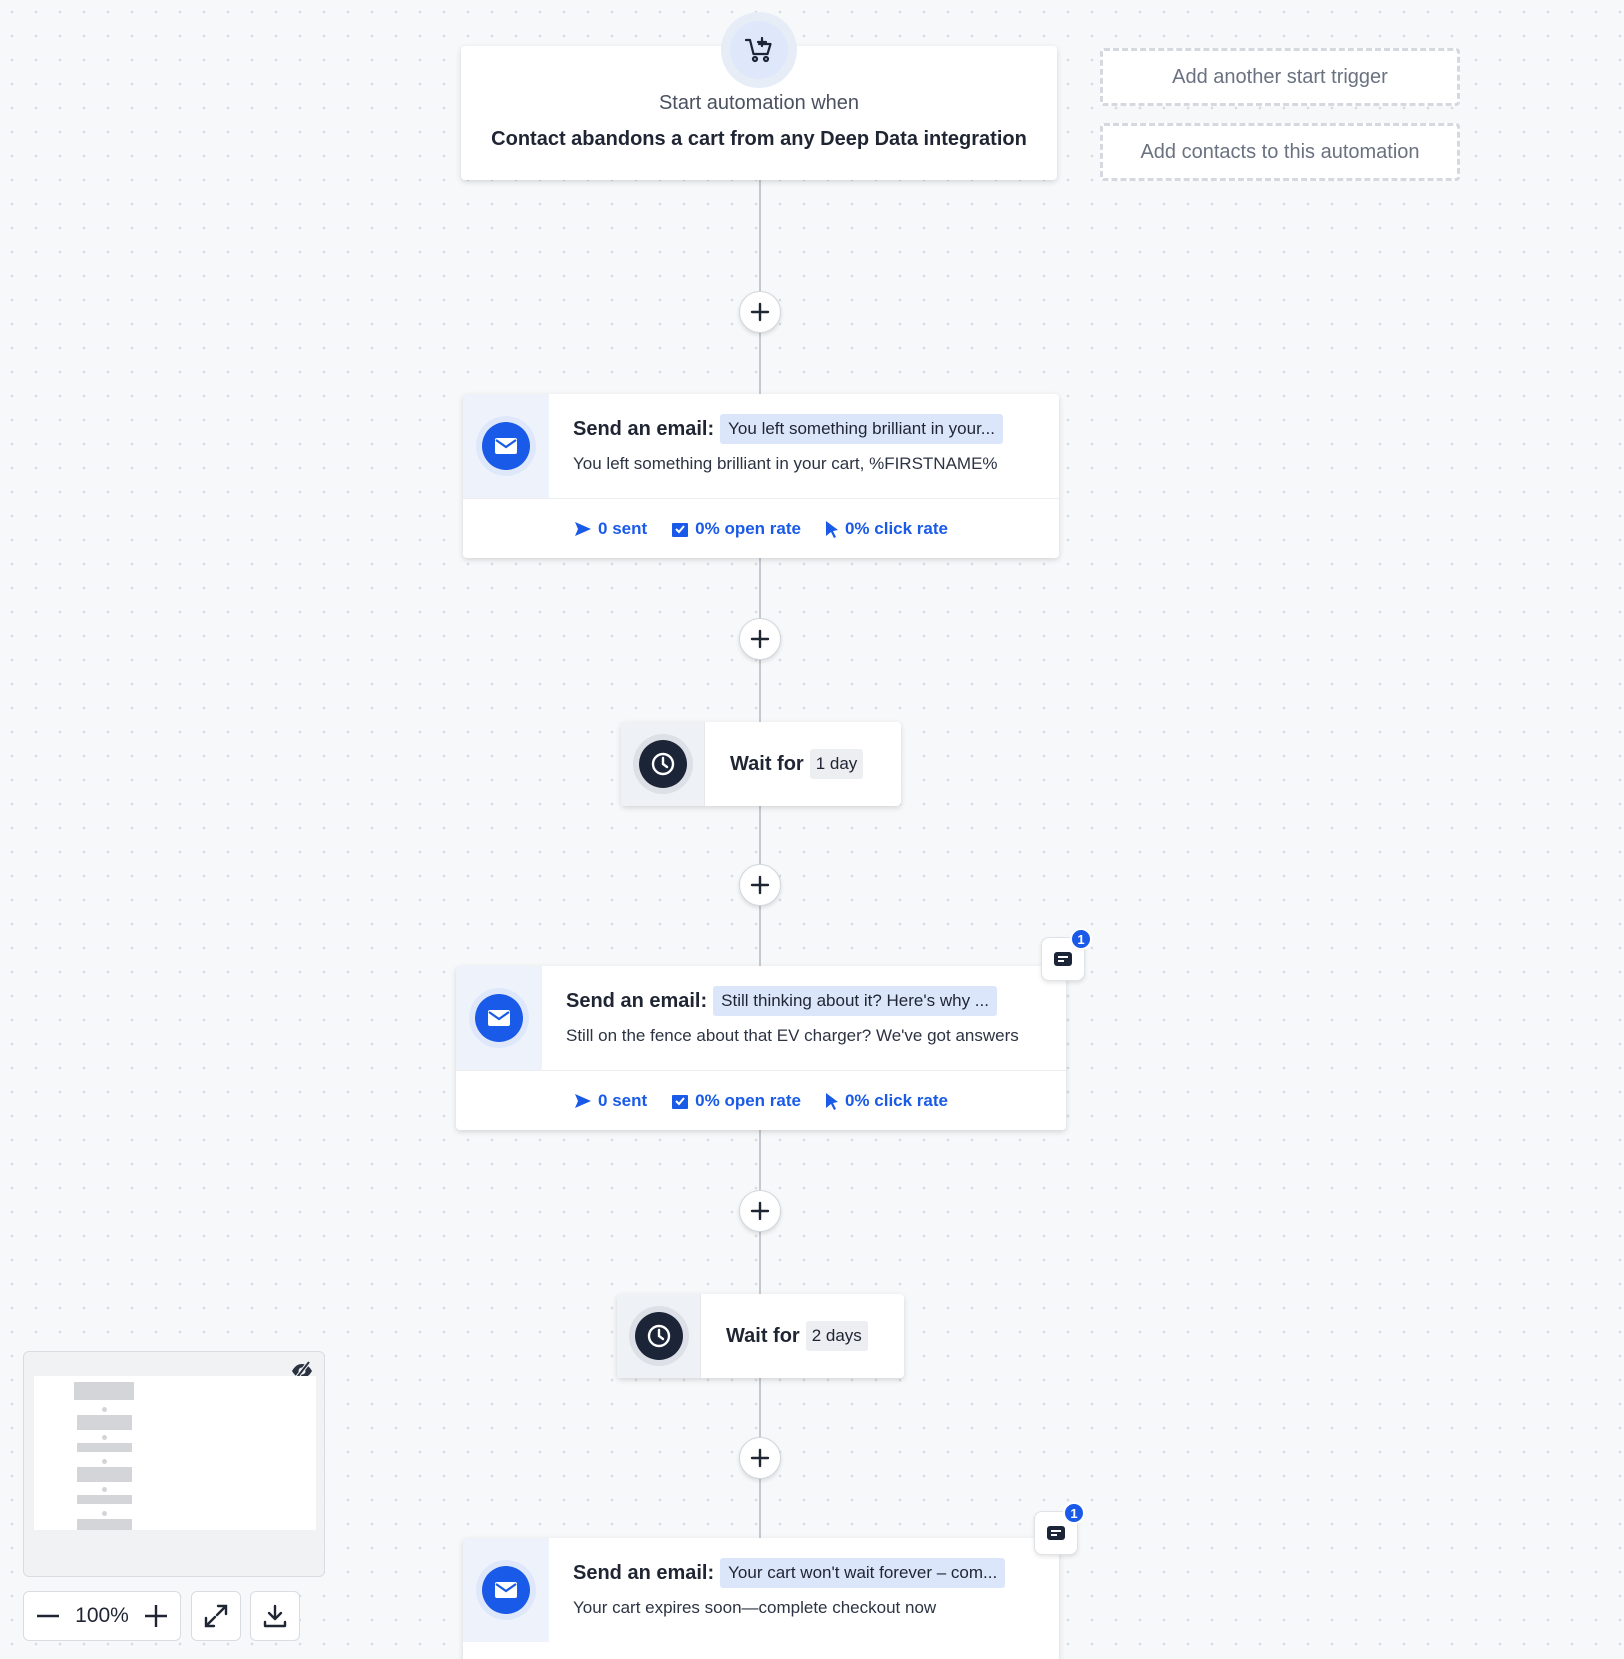 The height and width of the screenshot is (1659, 1624). What do you see at coordinates (760, 287) in the screenshot?
I see `connector-line` at bounding box center [760, 287].